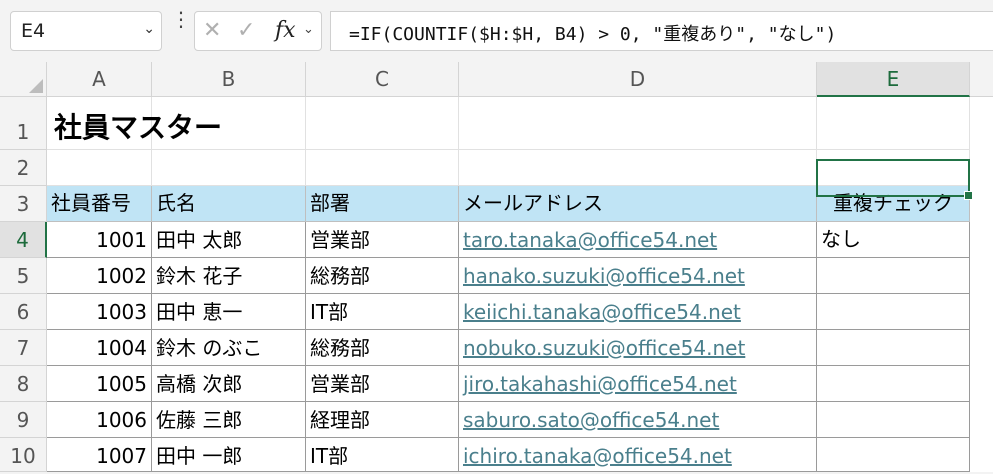 This screenshot has width=993, height=474. What do you see at coordinates (893, 123) in the screenshot?
I see `cell-e1` at bounding box center [893, 123].